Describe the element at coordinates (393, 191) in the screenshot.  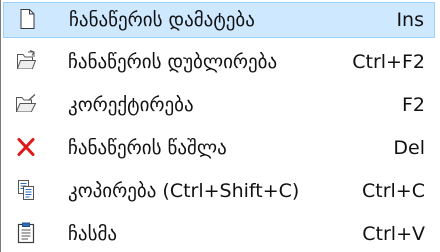
I see `menu-item-shortcut: Ctrl+C` at that location.